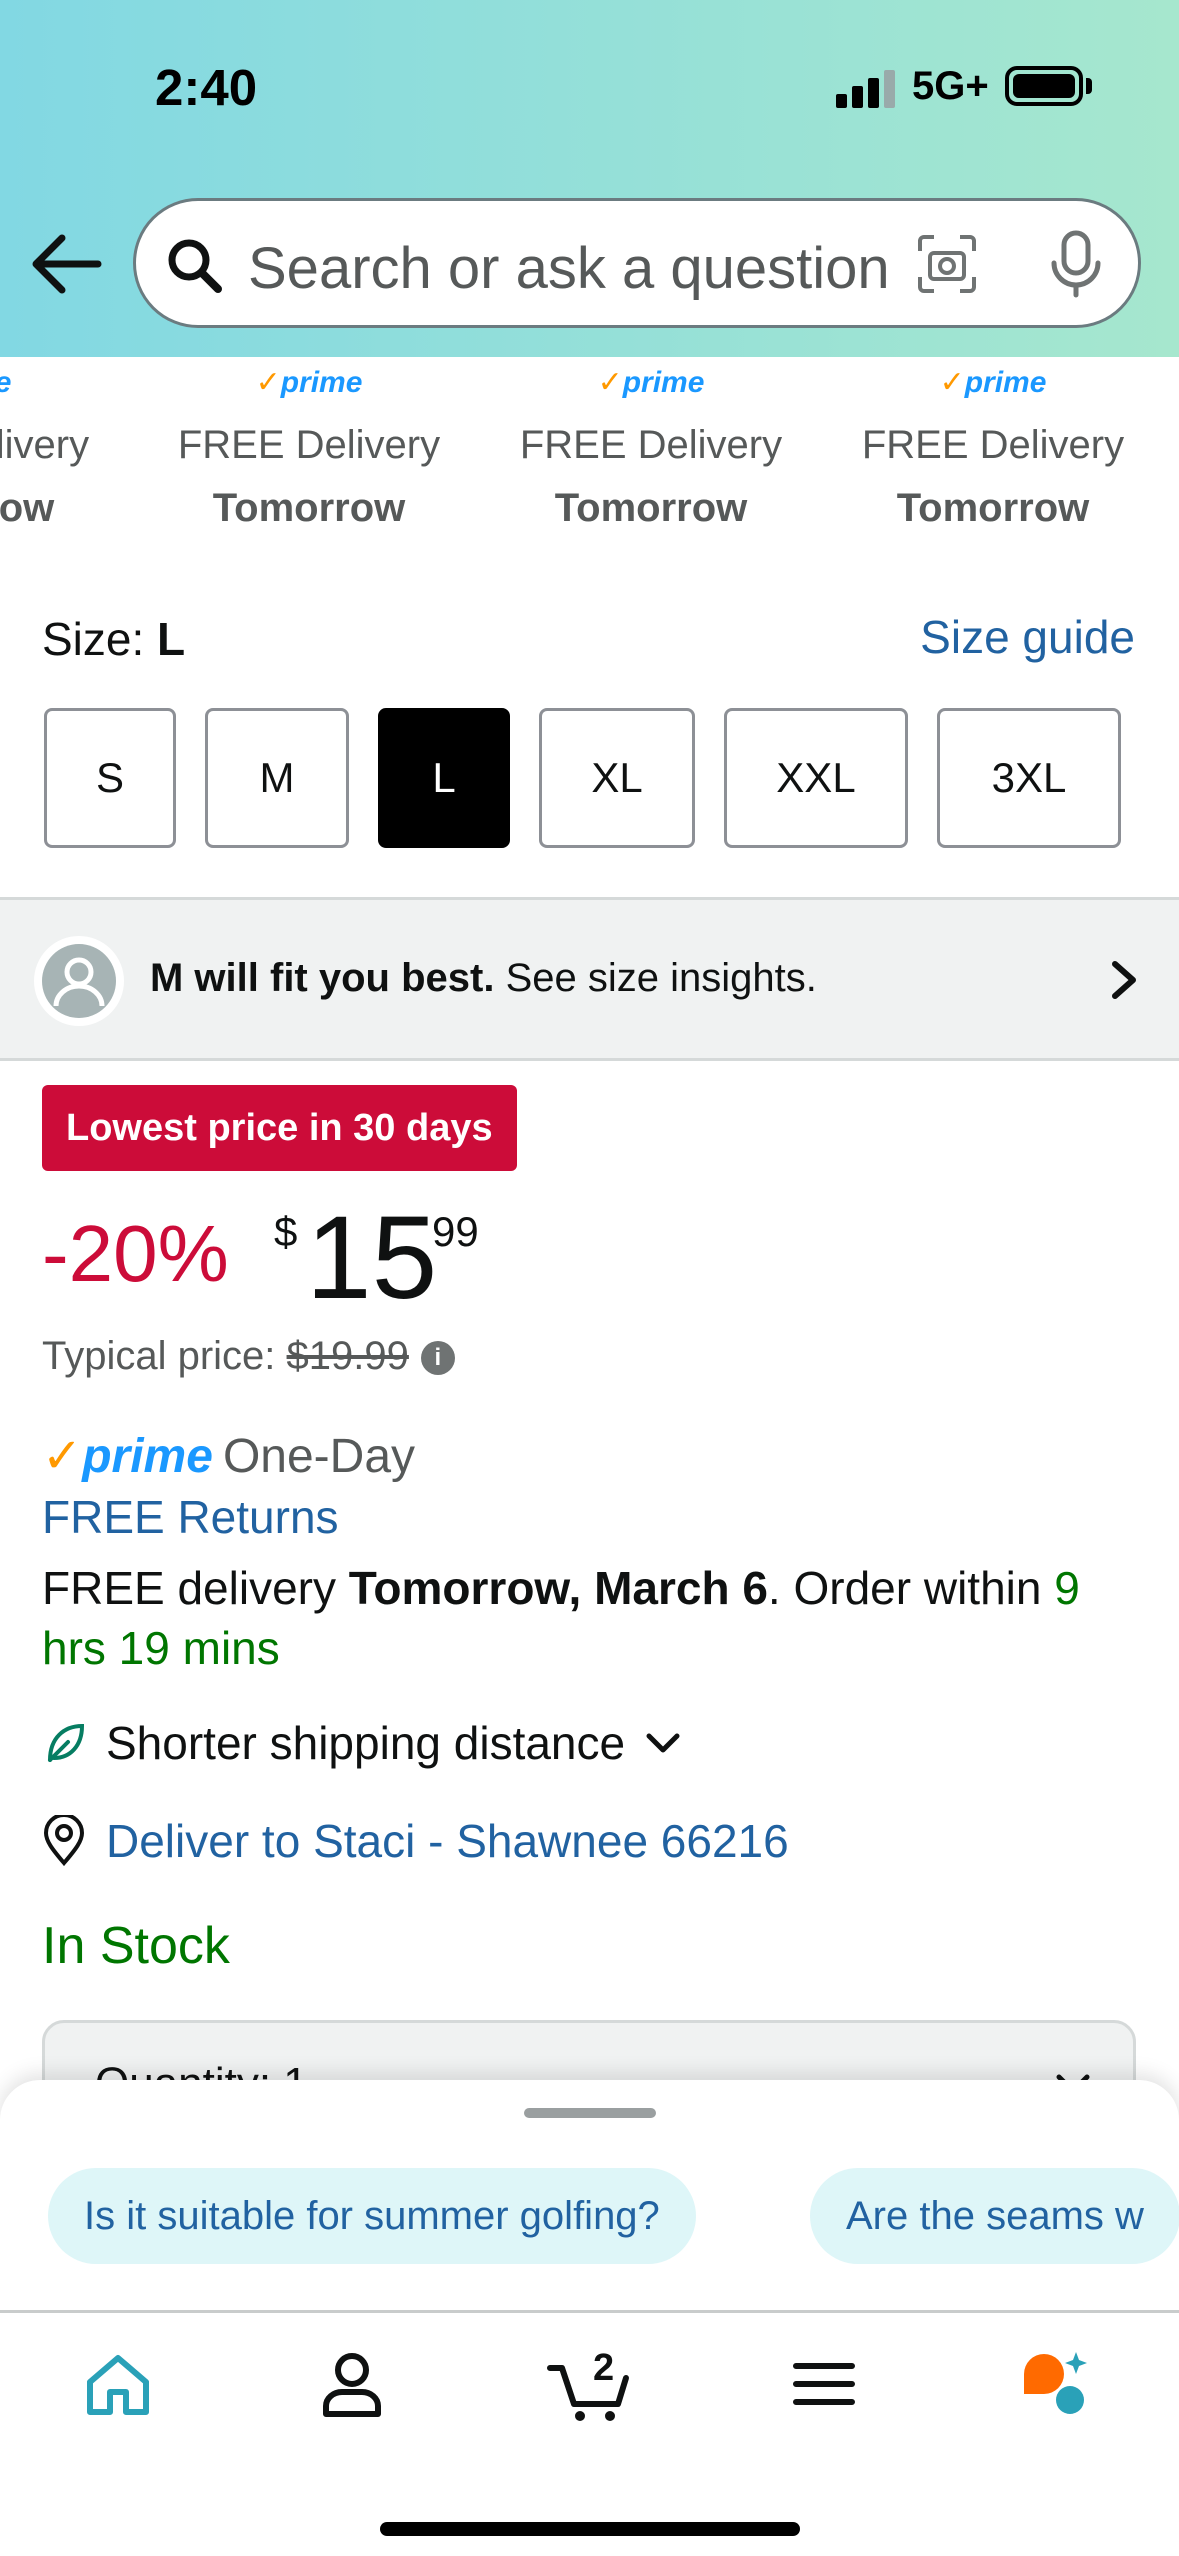  Describe the element at coordinates (286, 1231) in the screenshot. I see `price-currency: $` at that location.